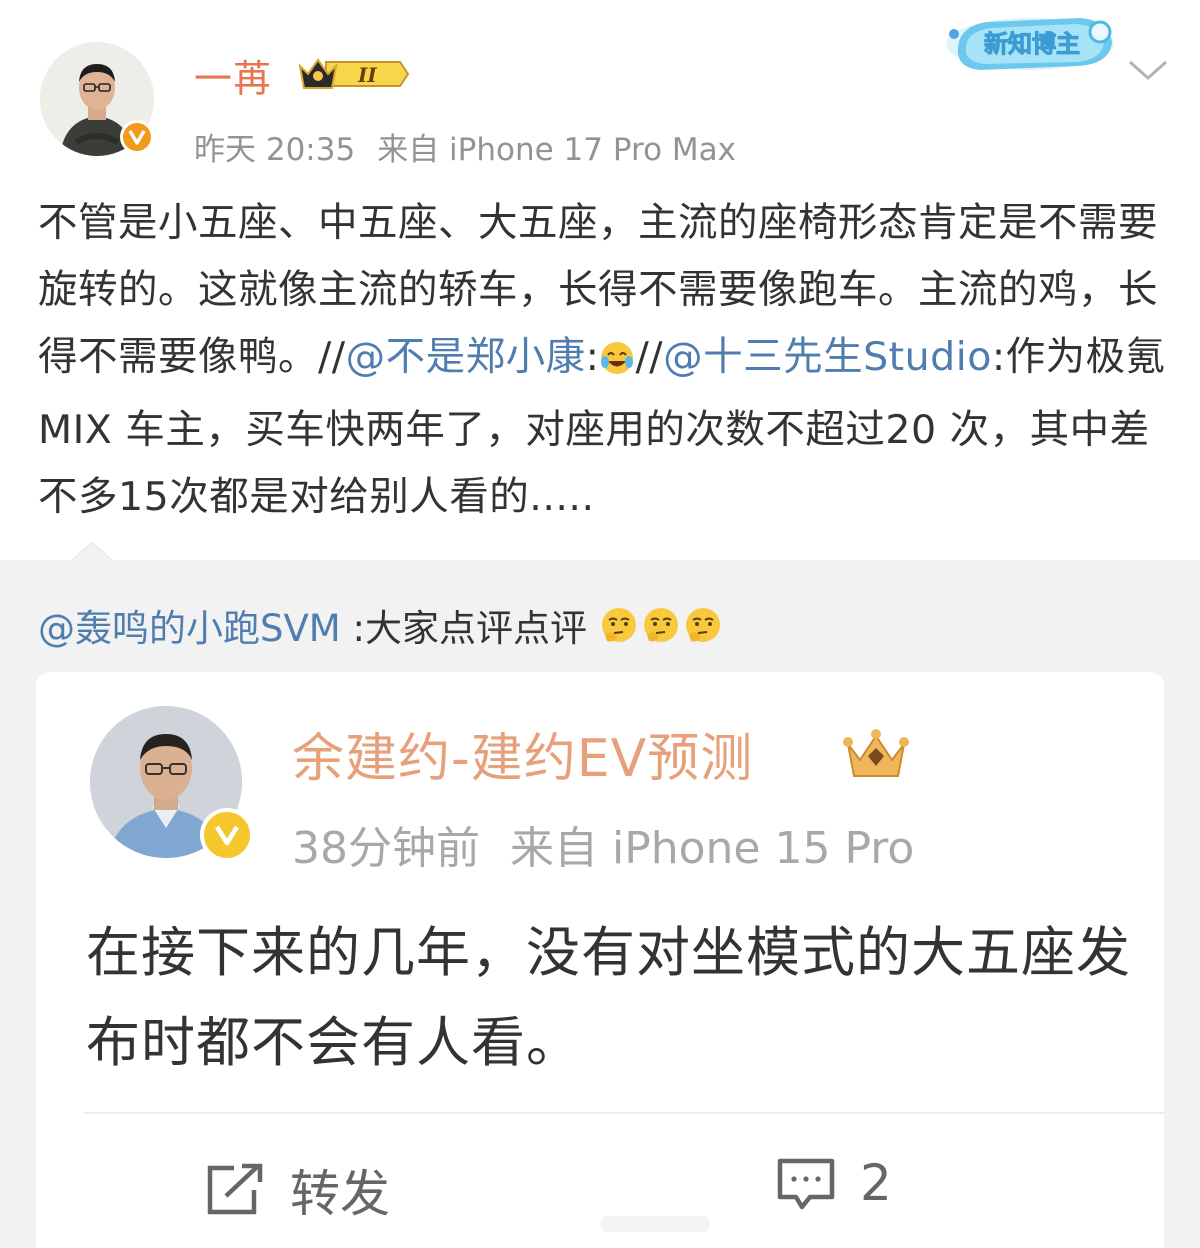 This screenshot has height=1248, width=1200. What do you see at coordinates (592, 357) in the screenshot?
I see `post-text-colon: :` at bounding box center [592, 357].